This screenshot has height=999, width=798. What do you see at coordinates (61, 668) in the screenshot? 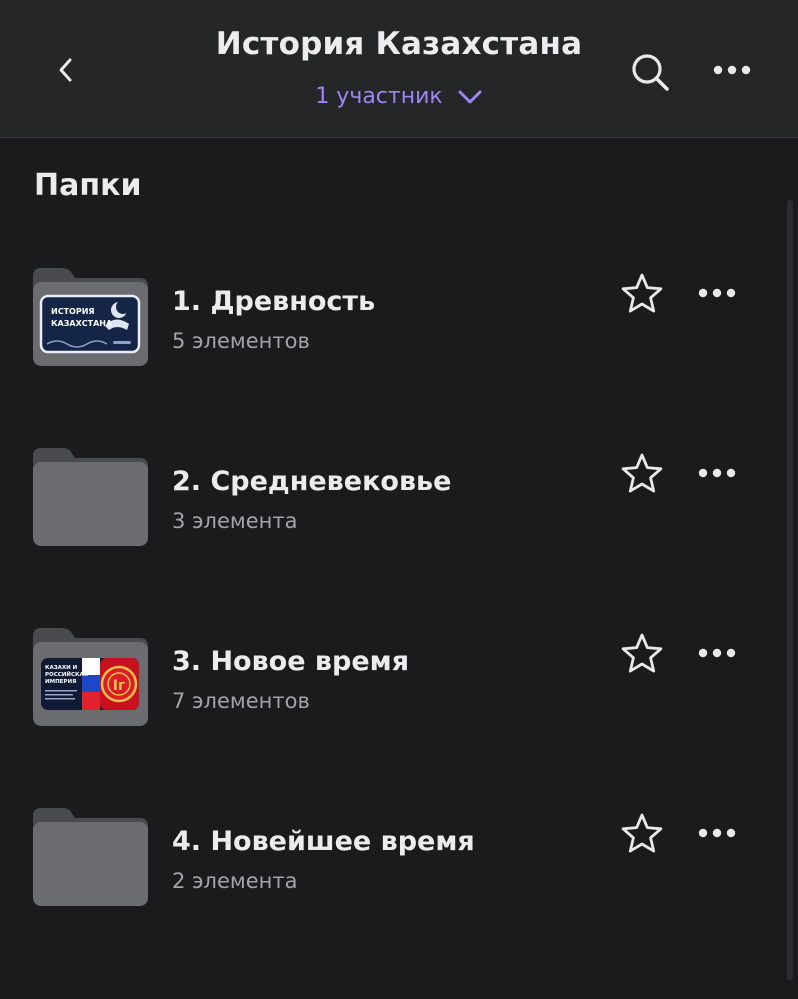
I see `folder-cover-title: КАЗАХИ И` at bounding box center [61, 668].